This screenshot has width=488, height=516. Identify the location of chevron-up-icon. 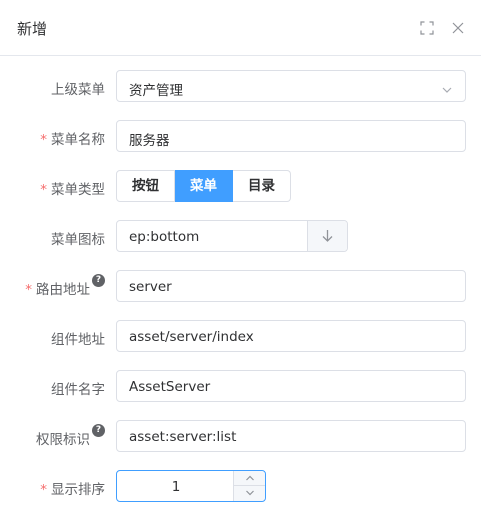
(250, 478).